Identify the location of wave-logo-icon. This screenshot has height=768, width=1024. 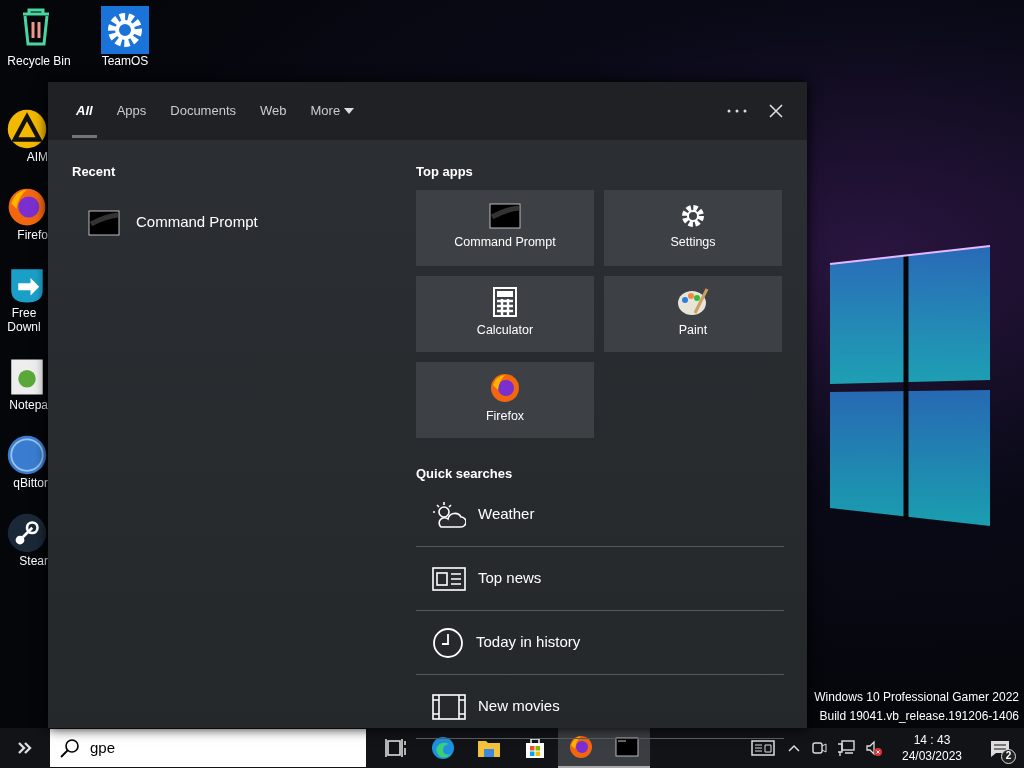
(443, 748).